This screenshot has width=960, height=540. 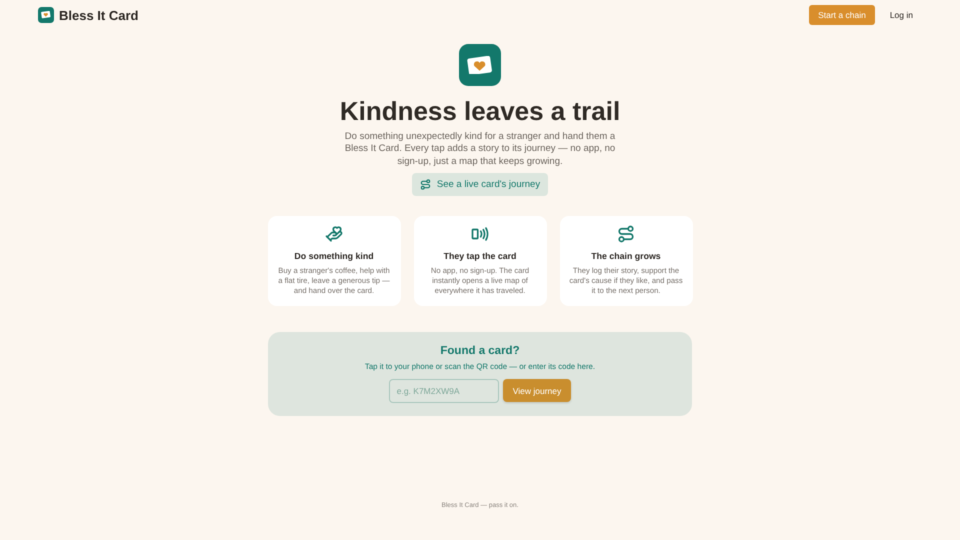 I want to click on phone-tap-icon, so click(x=480, y=234).